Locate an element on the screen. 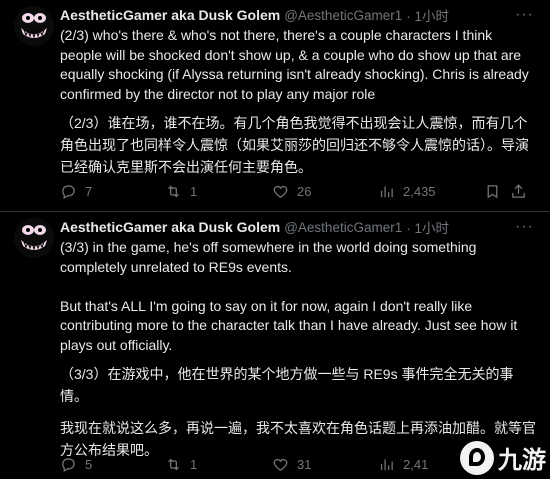 This screenshot has width=550, height=479. site-watermark: 九游 is located at coordinates (503, 457).